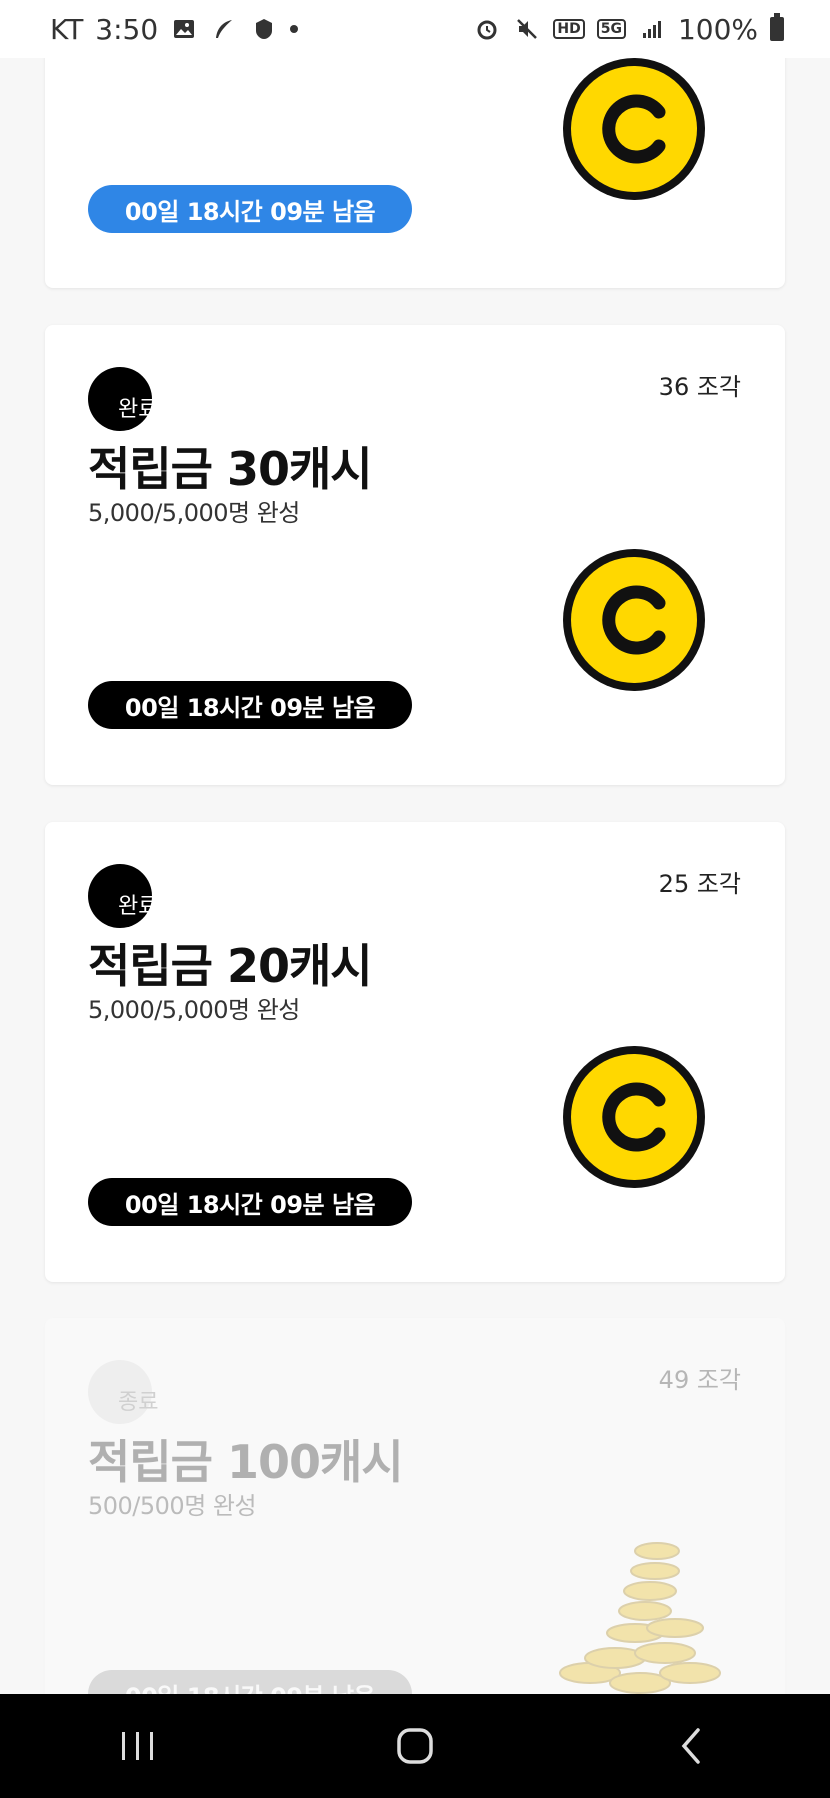  Describe the element at coordinates (246, 1462) in the screenshot. I see `reward-title: 적립금 100캐시` at that location.